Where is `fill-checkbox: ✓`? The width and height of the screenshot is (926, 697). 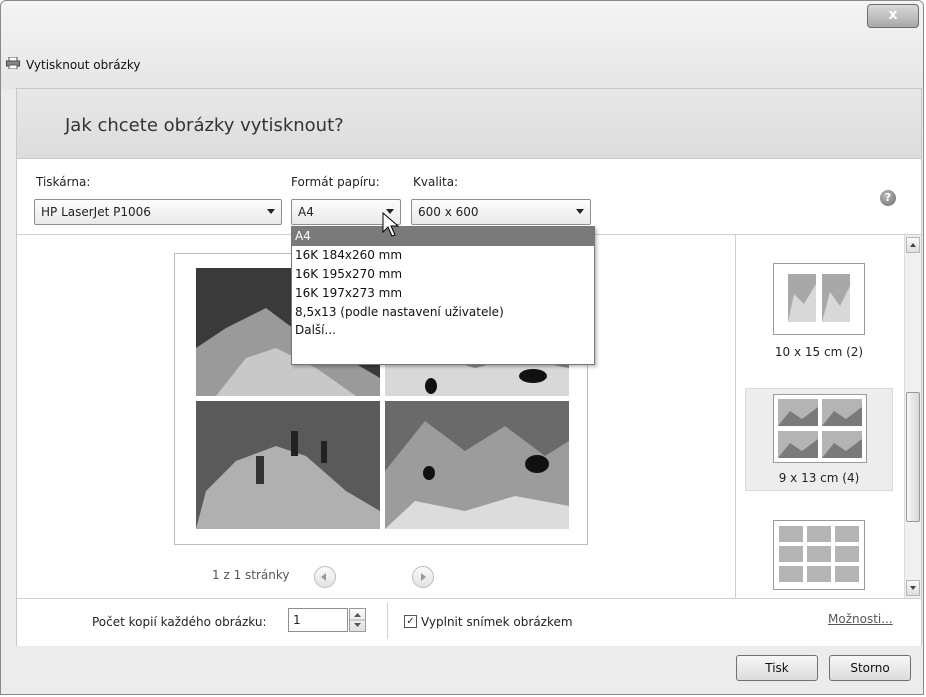 fill-checkbox: ✓ is located at coordinates (410, 621).